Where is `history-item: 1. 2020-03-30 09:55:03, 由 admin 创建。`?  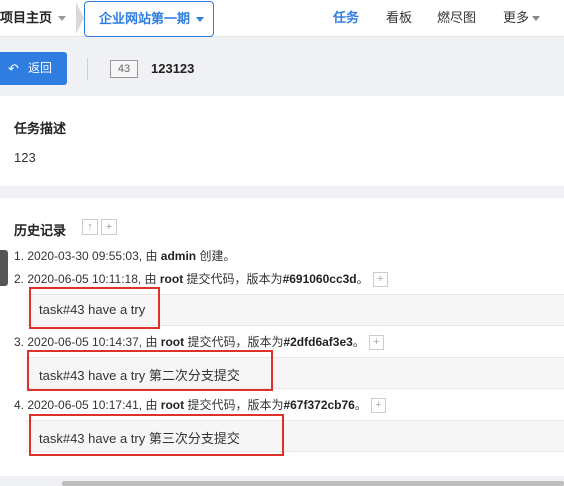
history-item: 1. 2020-03-30 09:55:03, 由 admin 创建。 is located at coordinates (124, 256).